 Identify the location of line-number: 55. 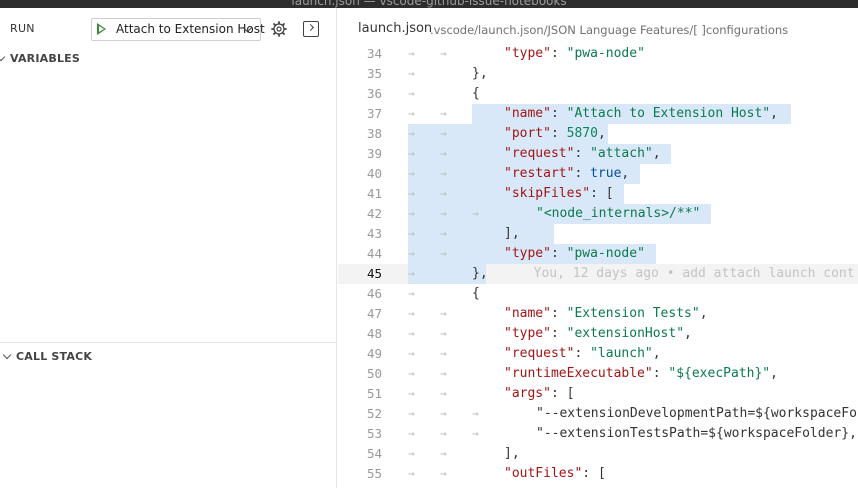
(374, 473).